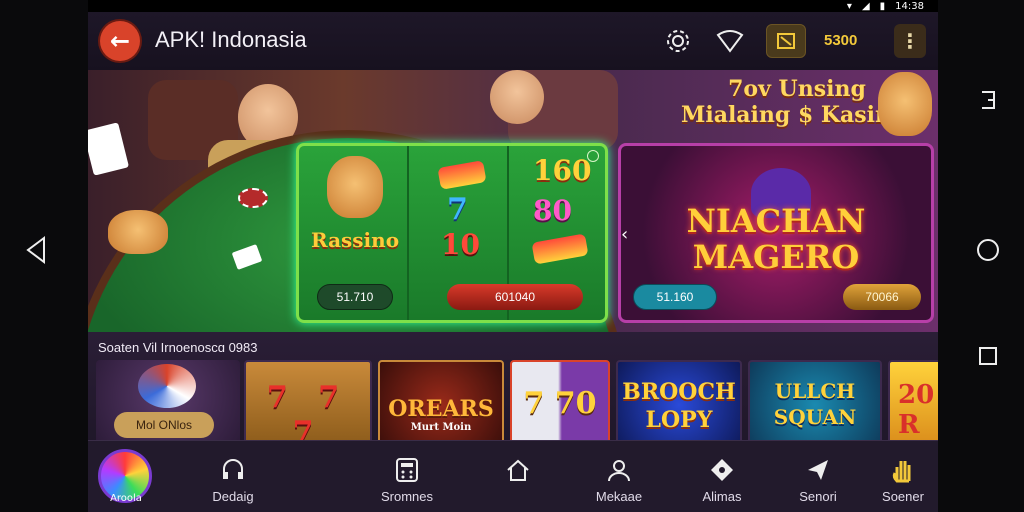 This screenshot has height=512, width=1024. What do you see at coordinates (818, 470) in the screenshot?
I see `send-icon` at bounding box center [818, 470].